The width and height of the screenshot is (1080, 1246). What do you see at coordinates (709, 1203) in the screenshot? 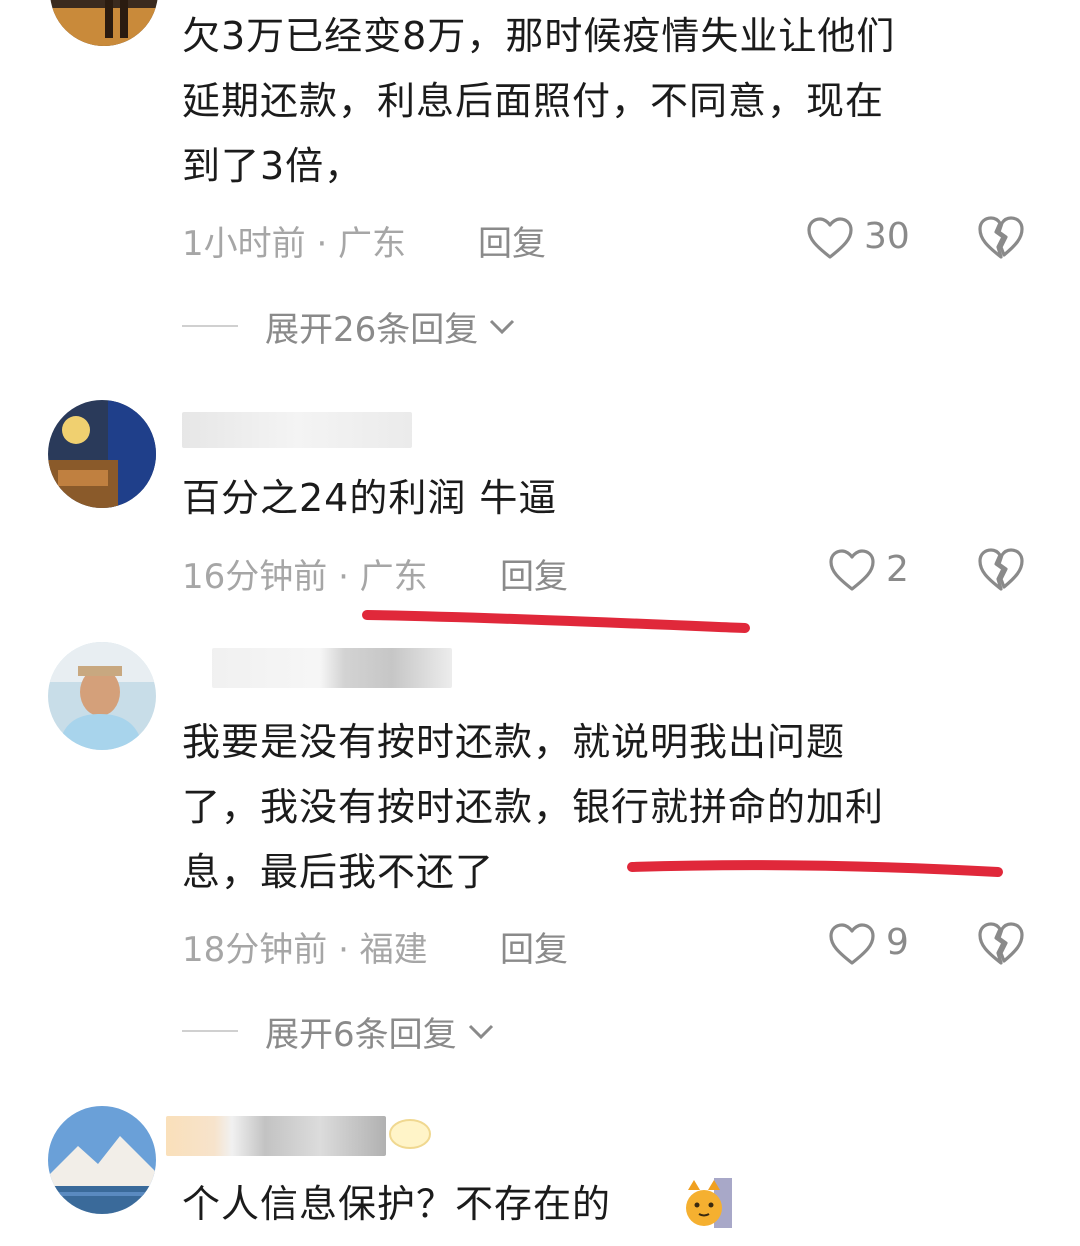
I see `cat-emoji` at bounding box center [709, 1203].